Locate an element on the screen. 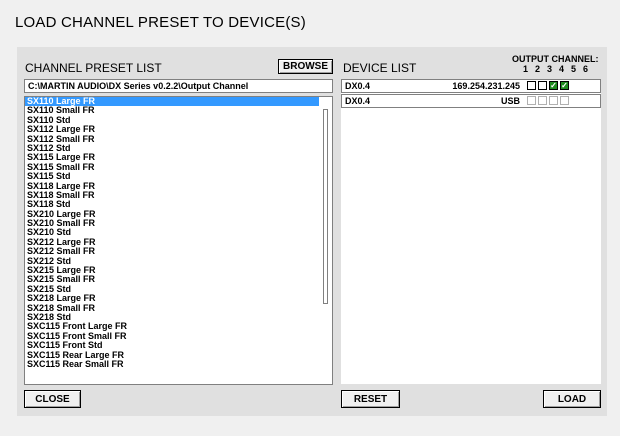 Image resolution: width=620 pixels, height=436 pixels. output-channel-3-checkbox is located at coordinates (553, 100).